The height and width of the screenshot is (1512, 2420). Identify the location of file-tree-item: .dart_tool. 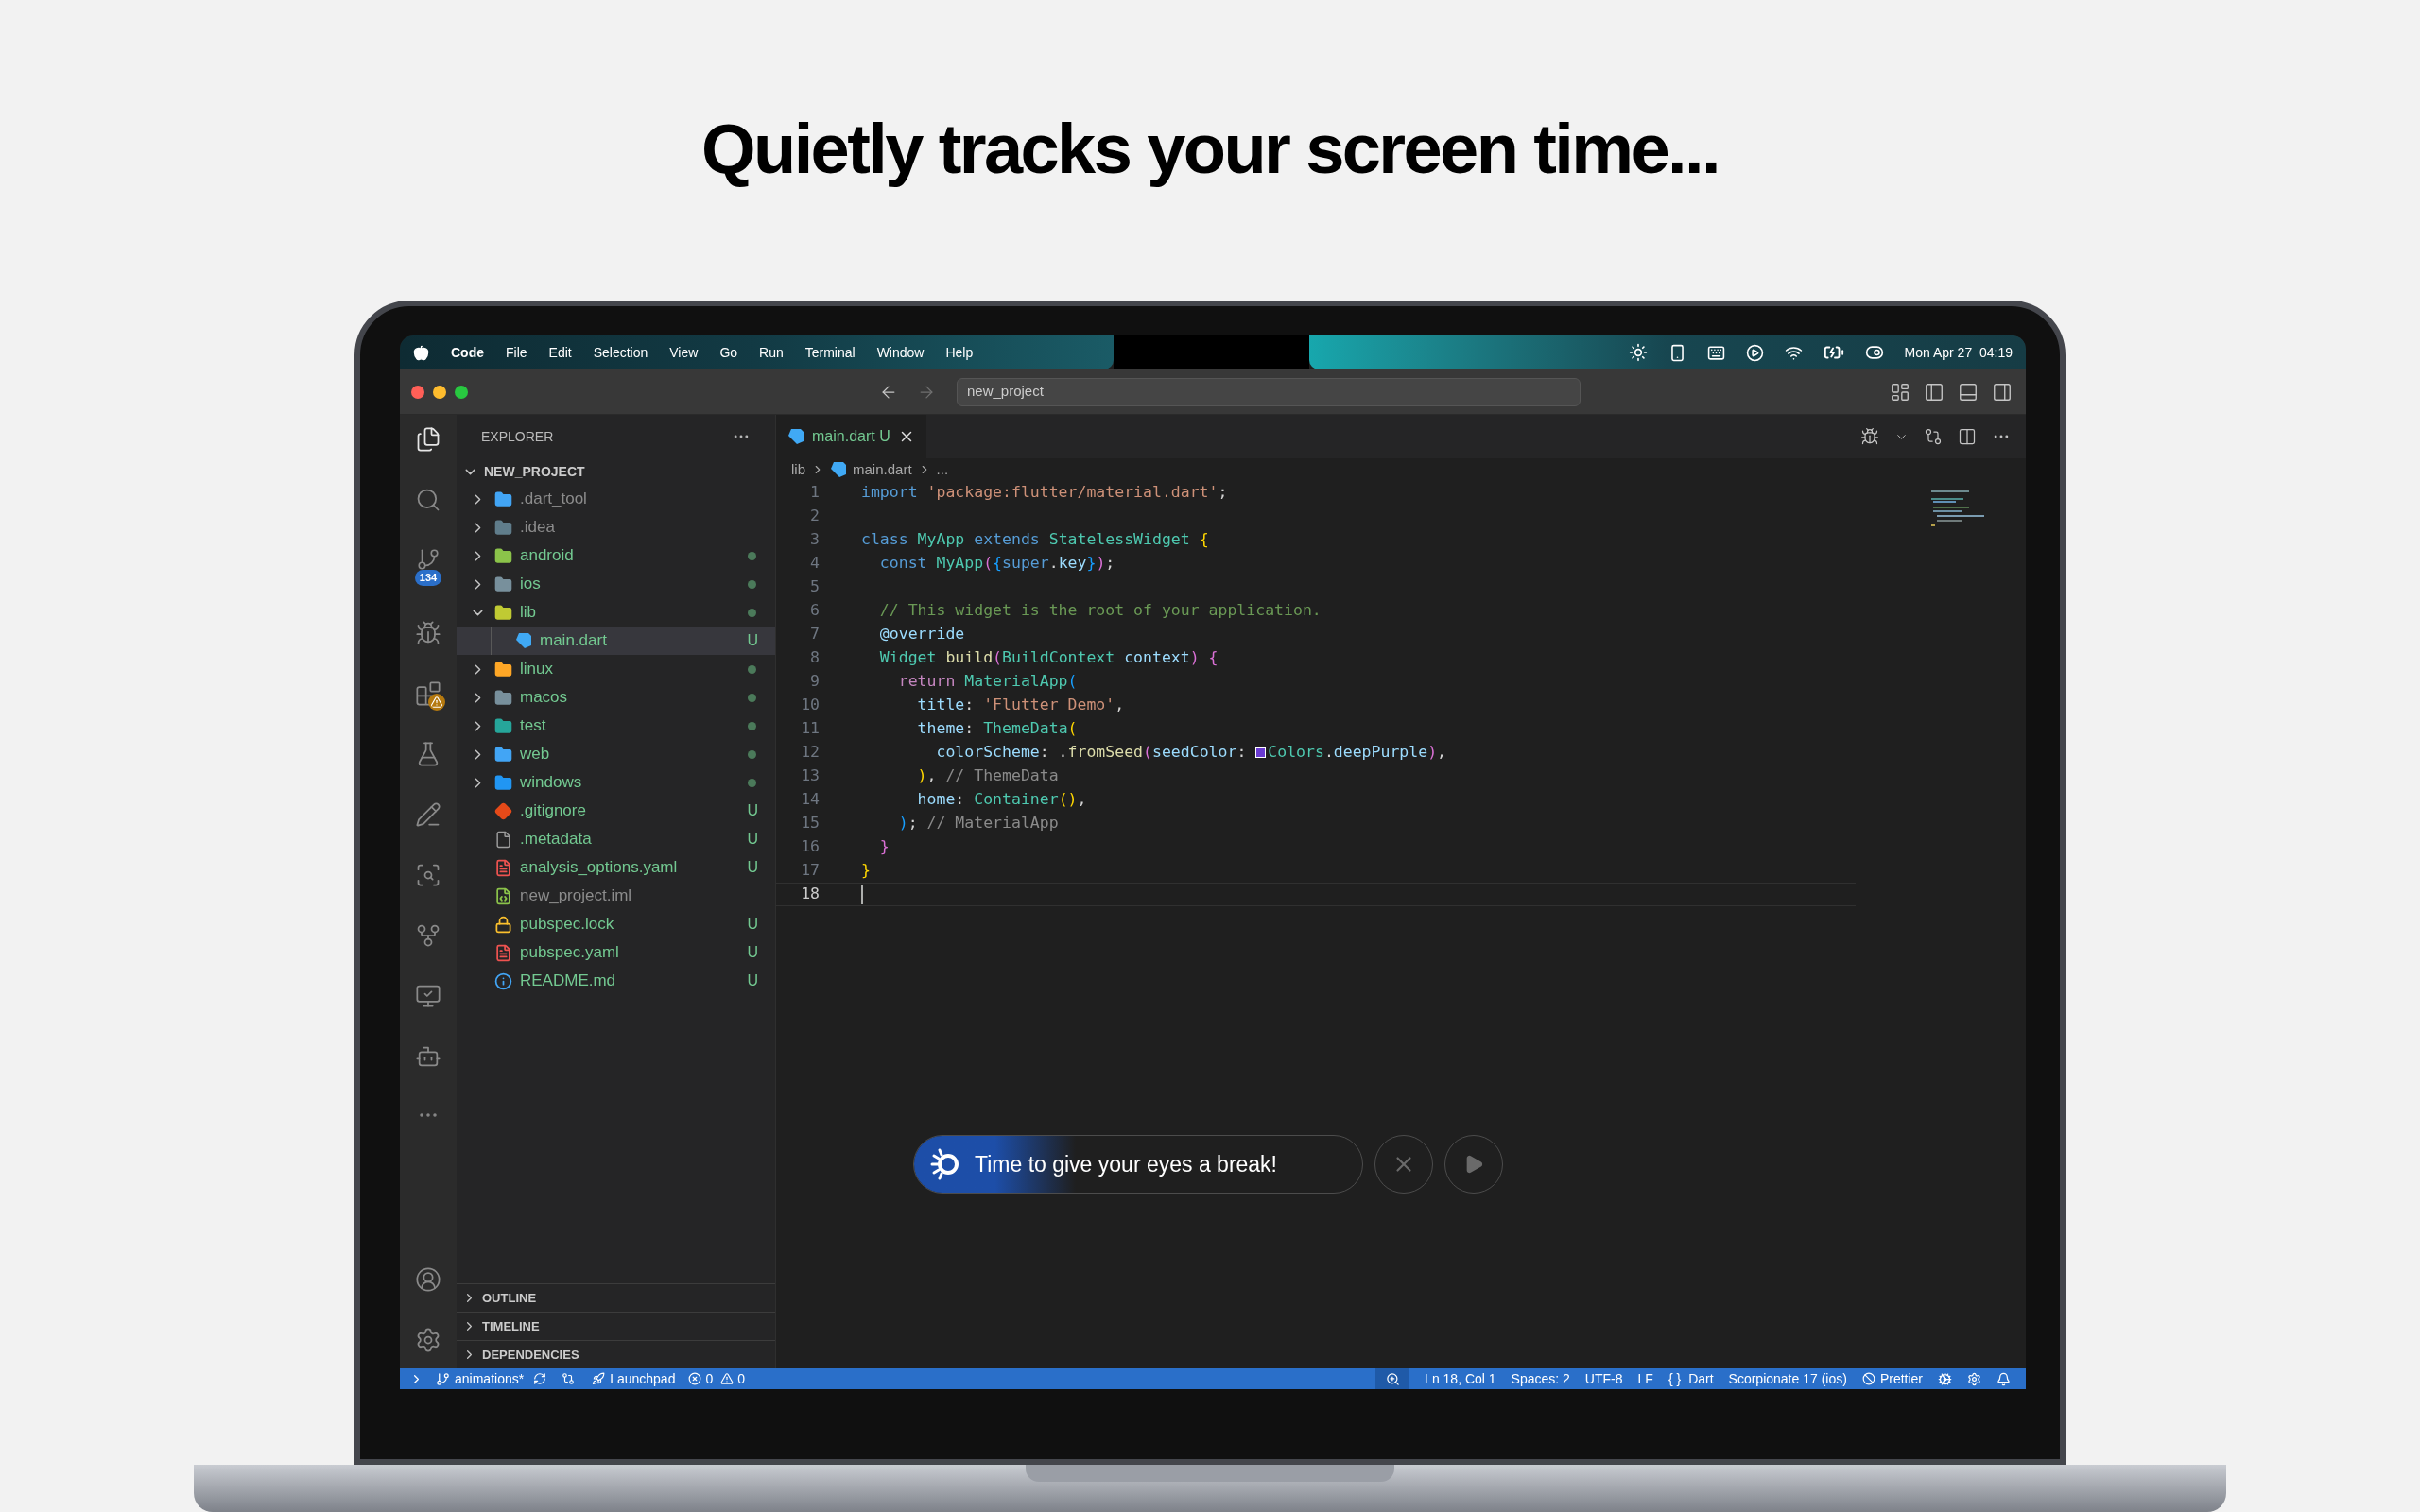
(616, 499).